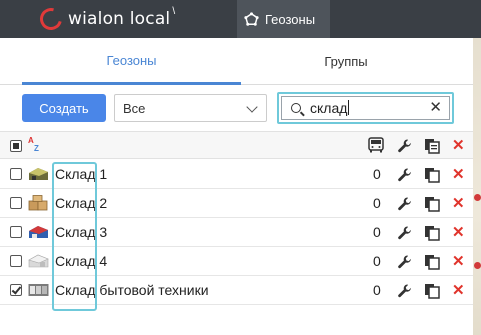  I want to click on boxes-icon, so click(38, 203).